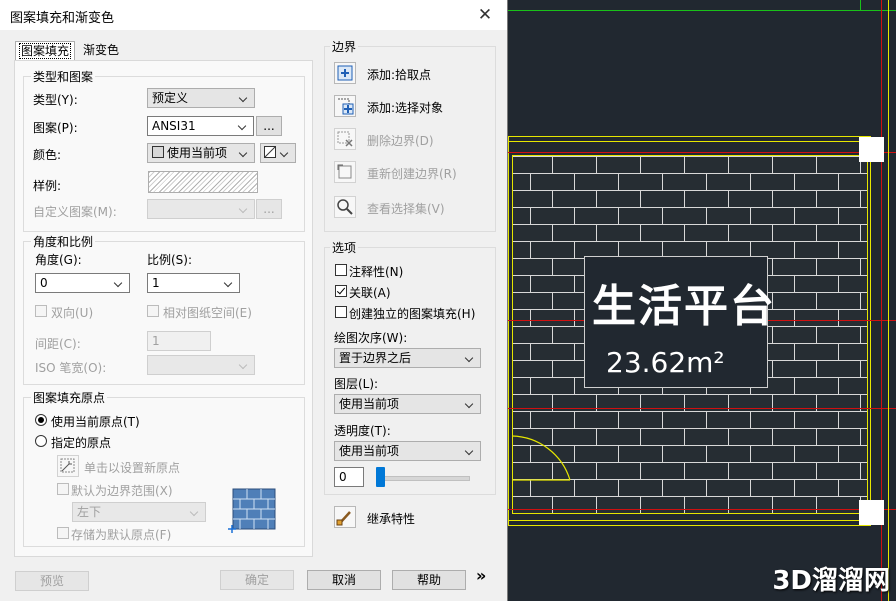 The height and width of the screenshot is (601, 896). What do you see at coordinates (62, 18) in the screenshot?
I see `dialog-title: 图案填充和渐变色` at bounding box center [62, 18].